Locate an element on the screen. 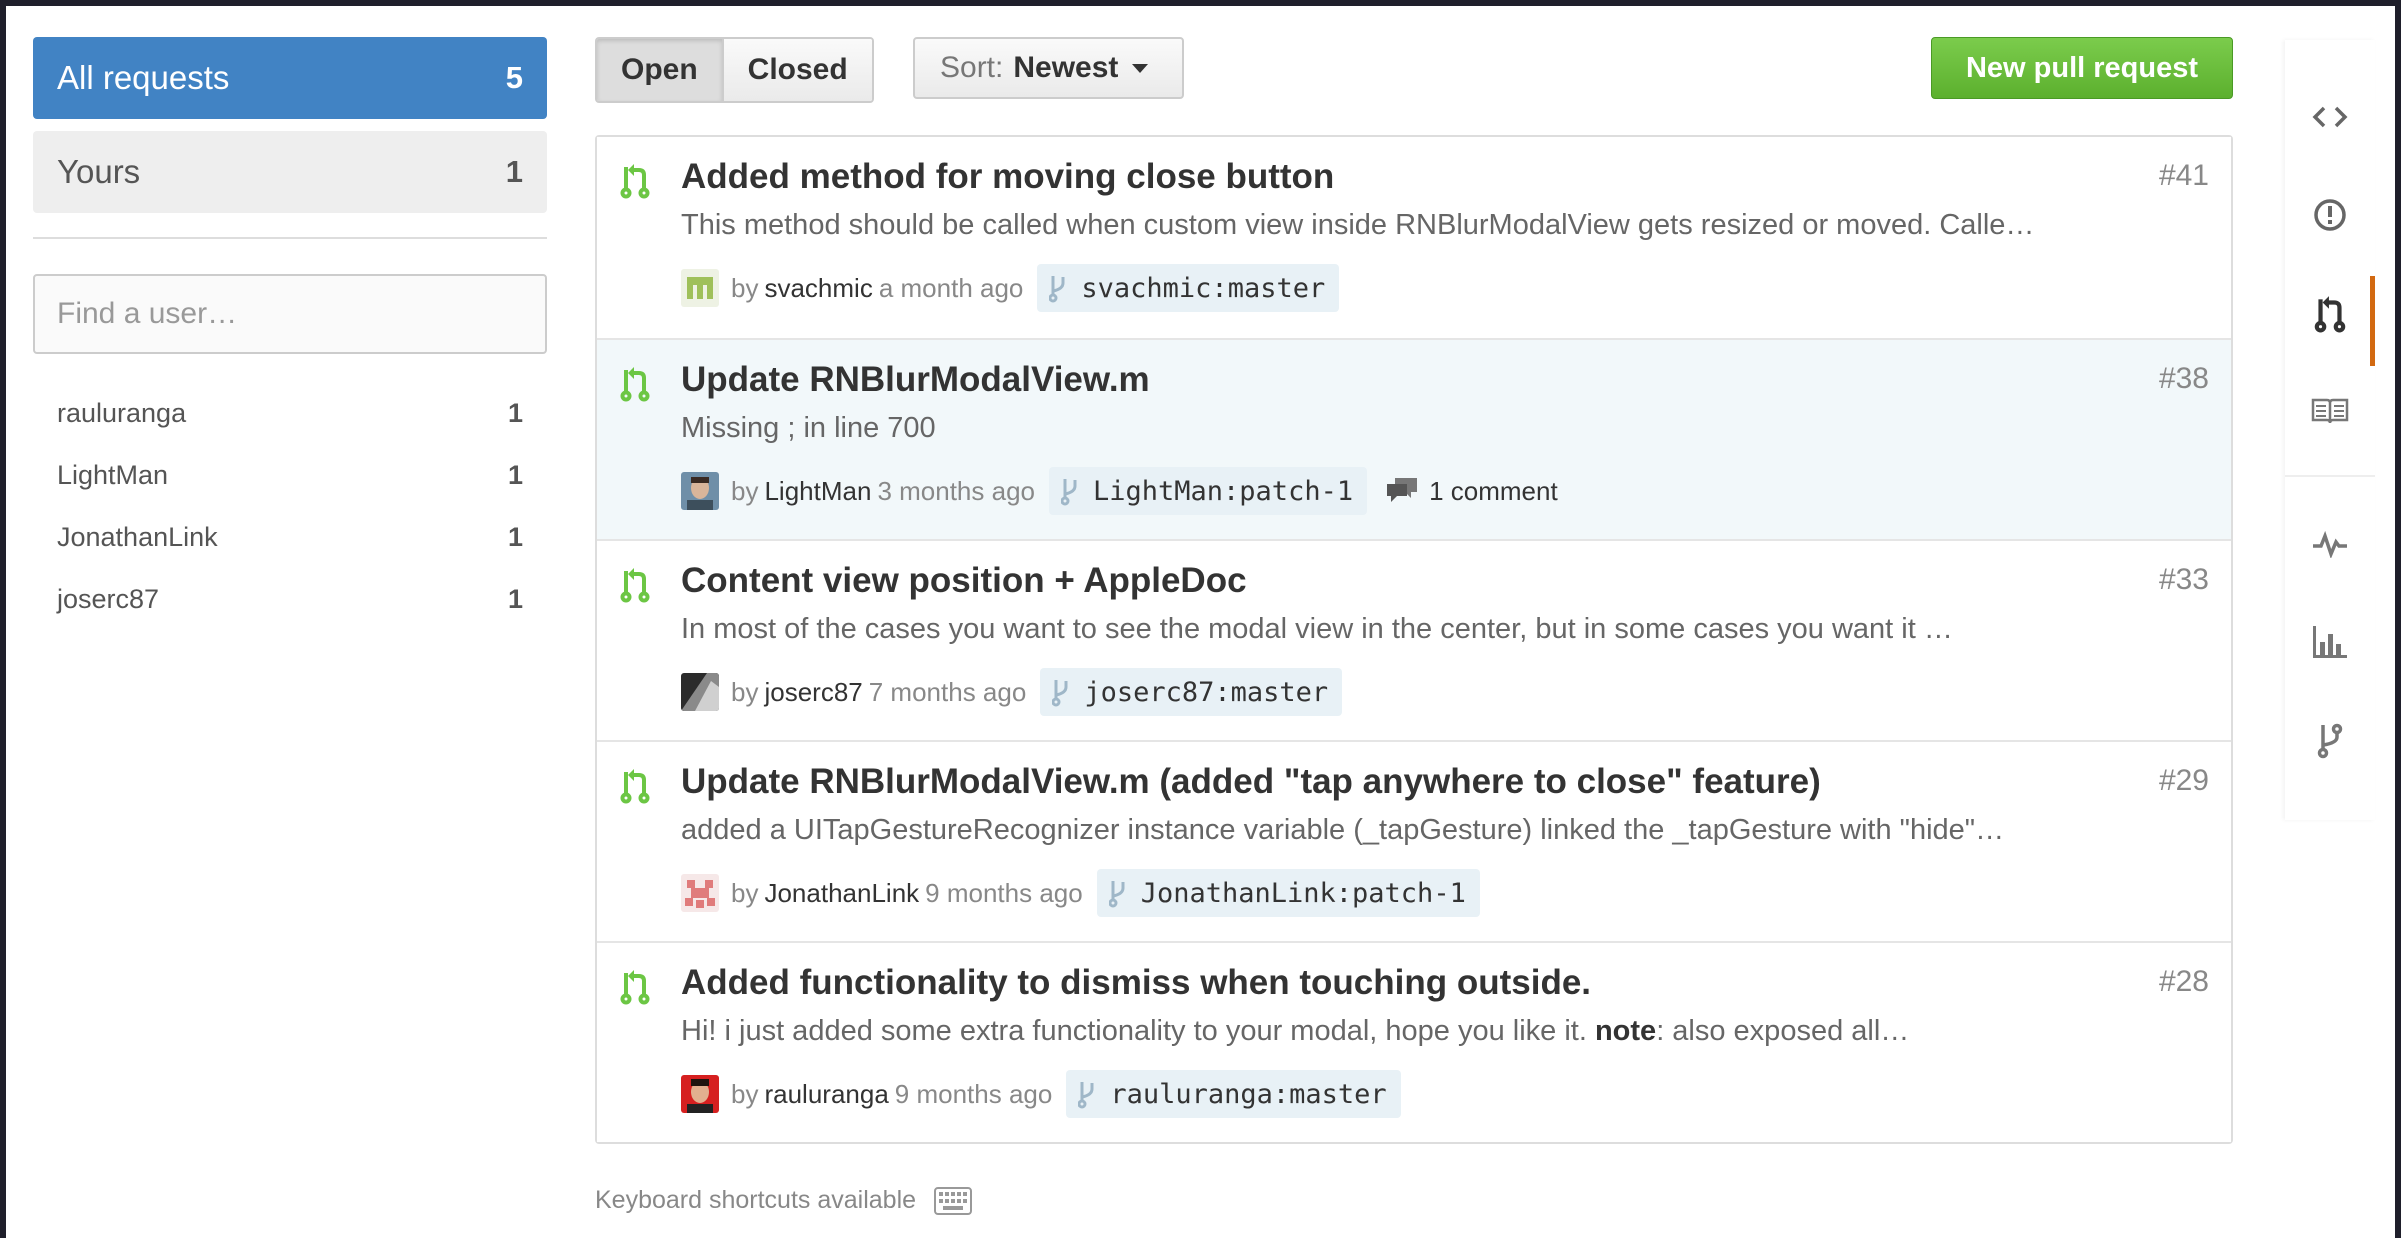 This screenshot has width=2401, height=1238. author-link: LightMan is located at coordinates (817, 491).